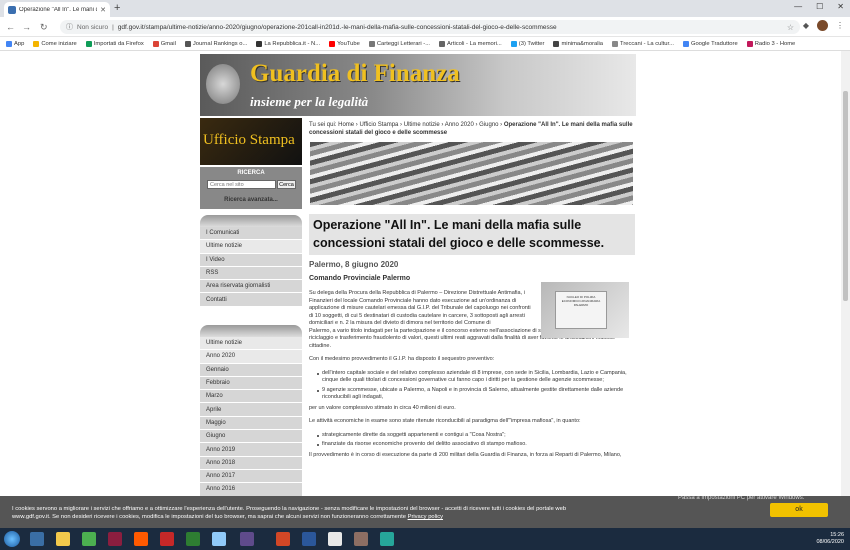 This screenshot has height=550, width=850. I want to click on cookie-ok-button: ok, so click(799, 510).